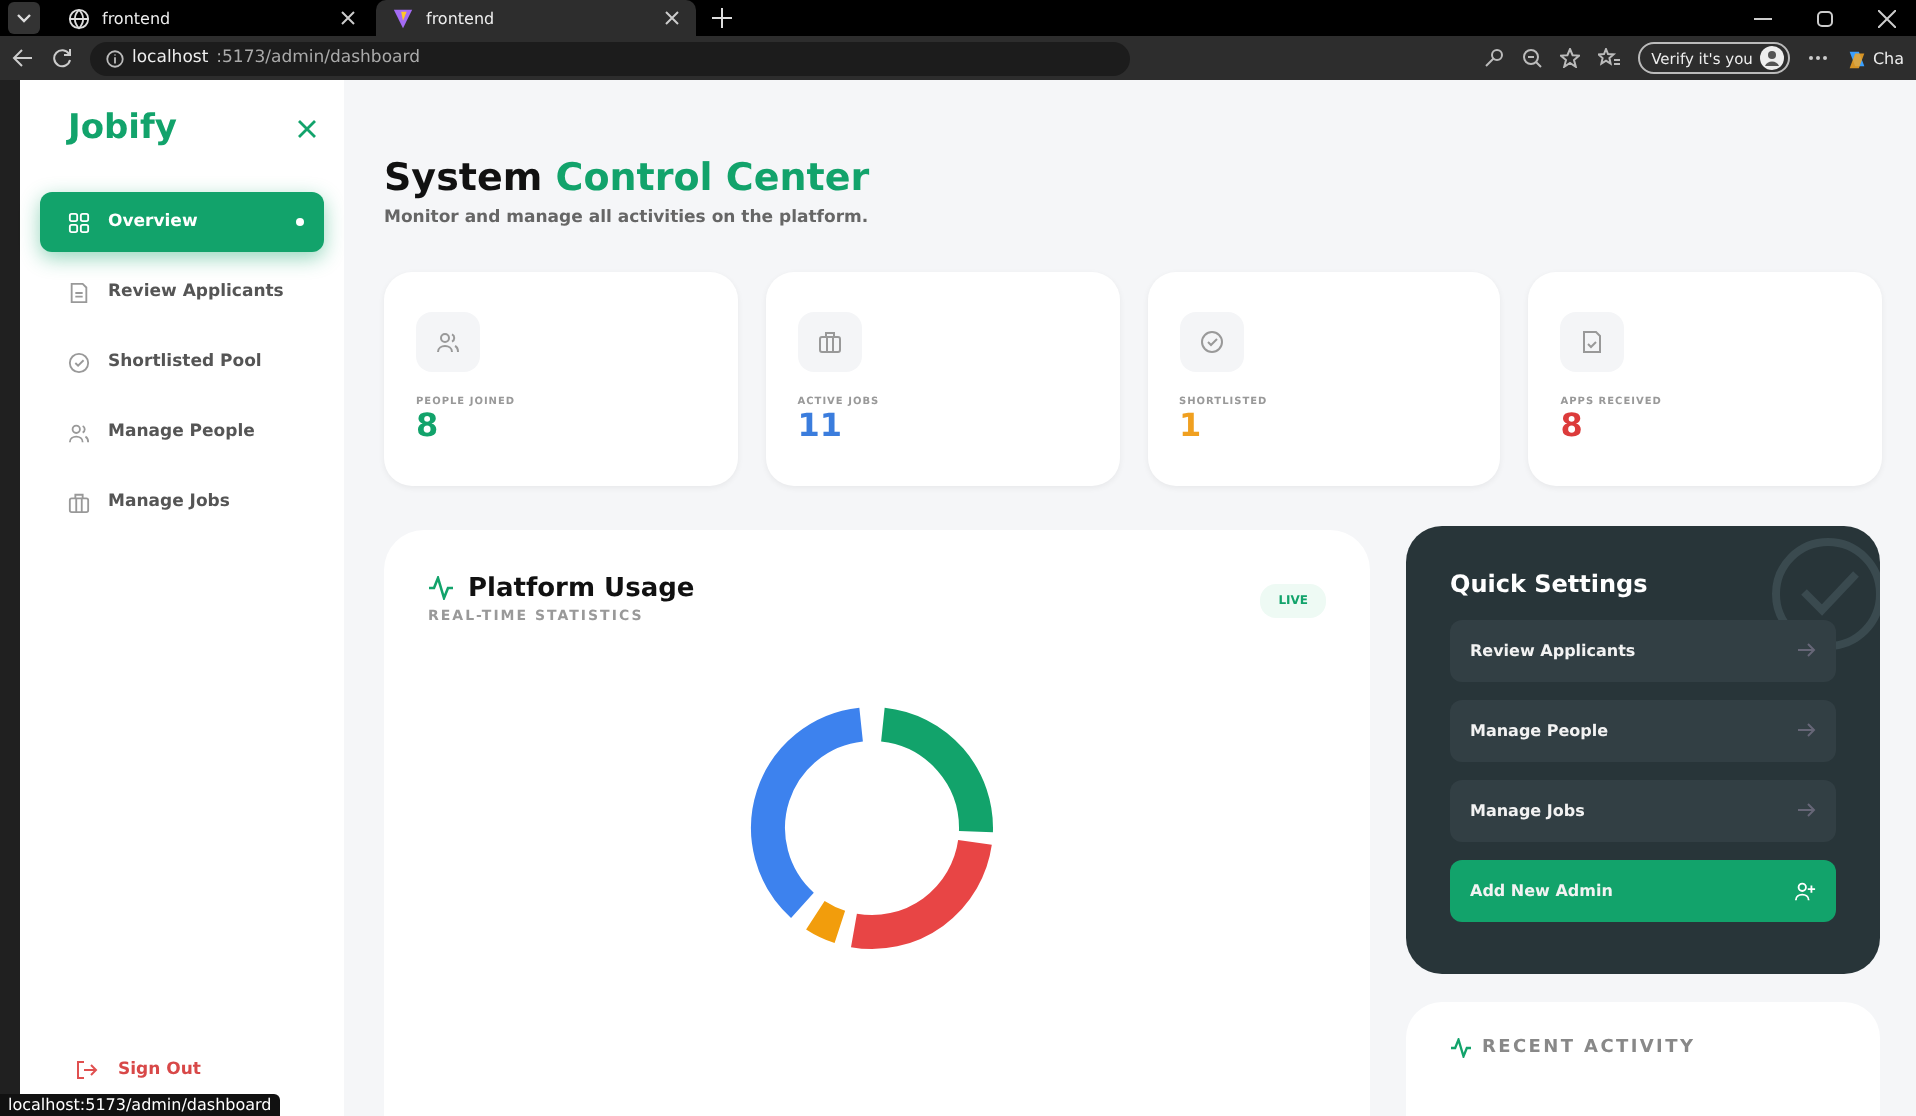 The height and width of the screenshot is (1116, 1916). I want to click on sidebar-item: Shortlisted Pool, so click(182, 362).